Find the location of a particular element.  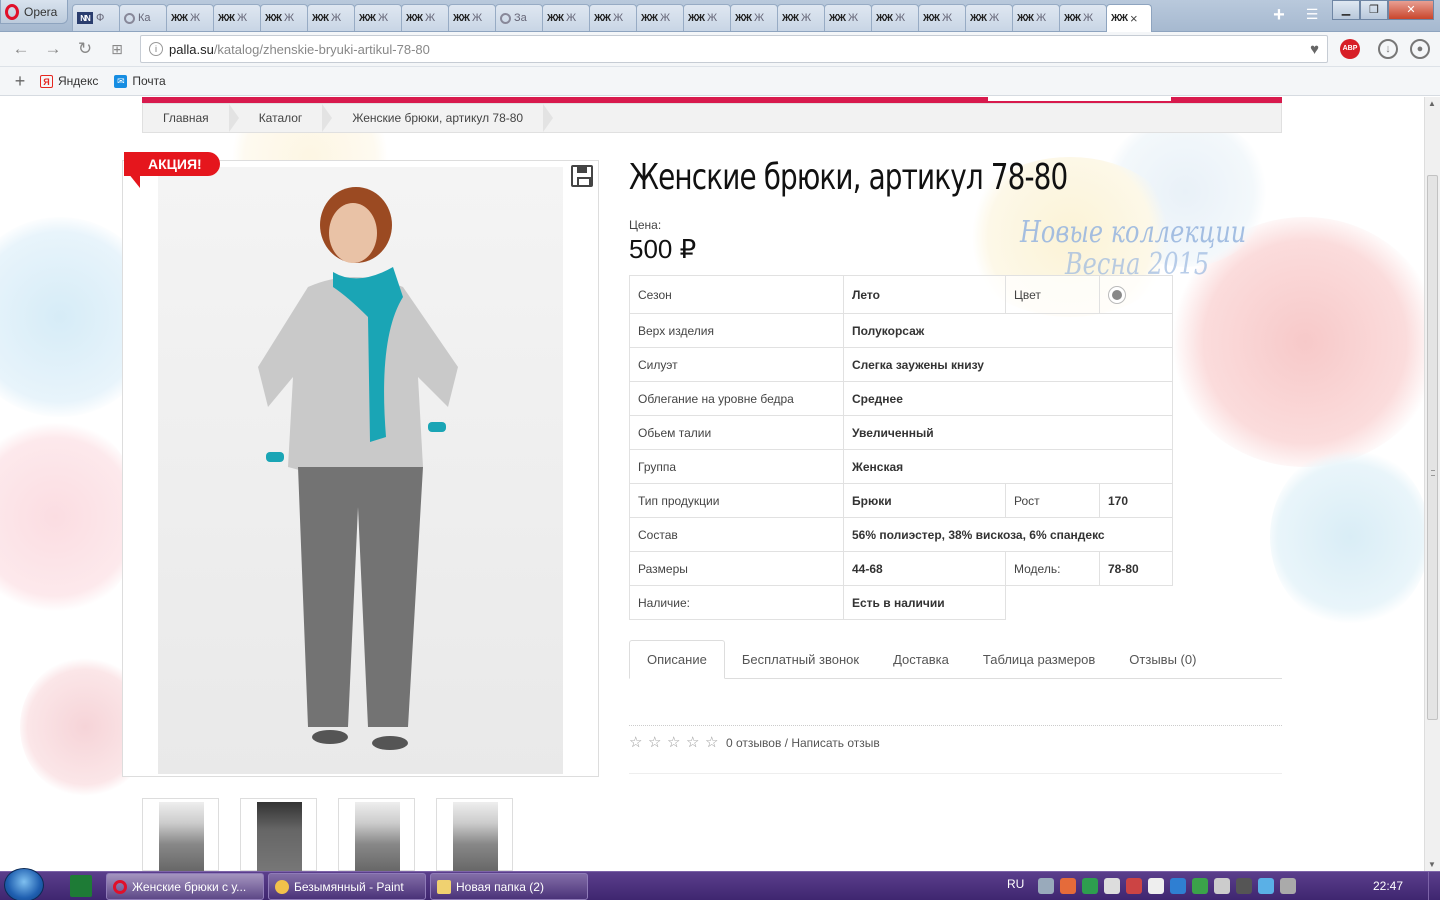

browser-tab-active: ЖЖ × is located at coordinates (1129, 18).